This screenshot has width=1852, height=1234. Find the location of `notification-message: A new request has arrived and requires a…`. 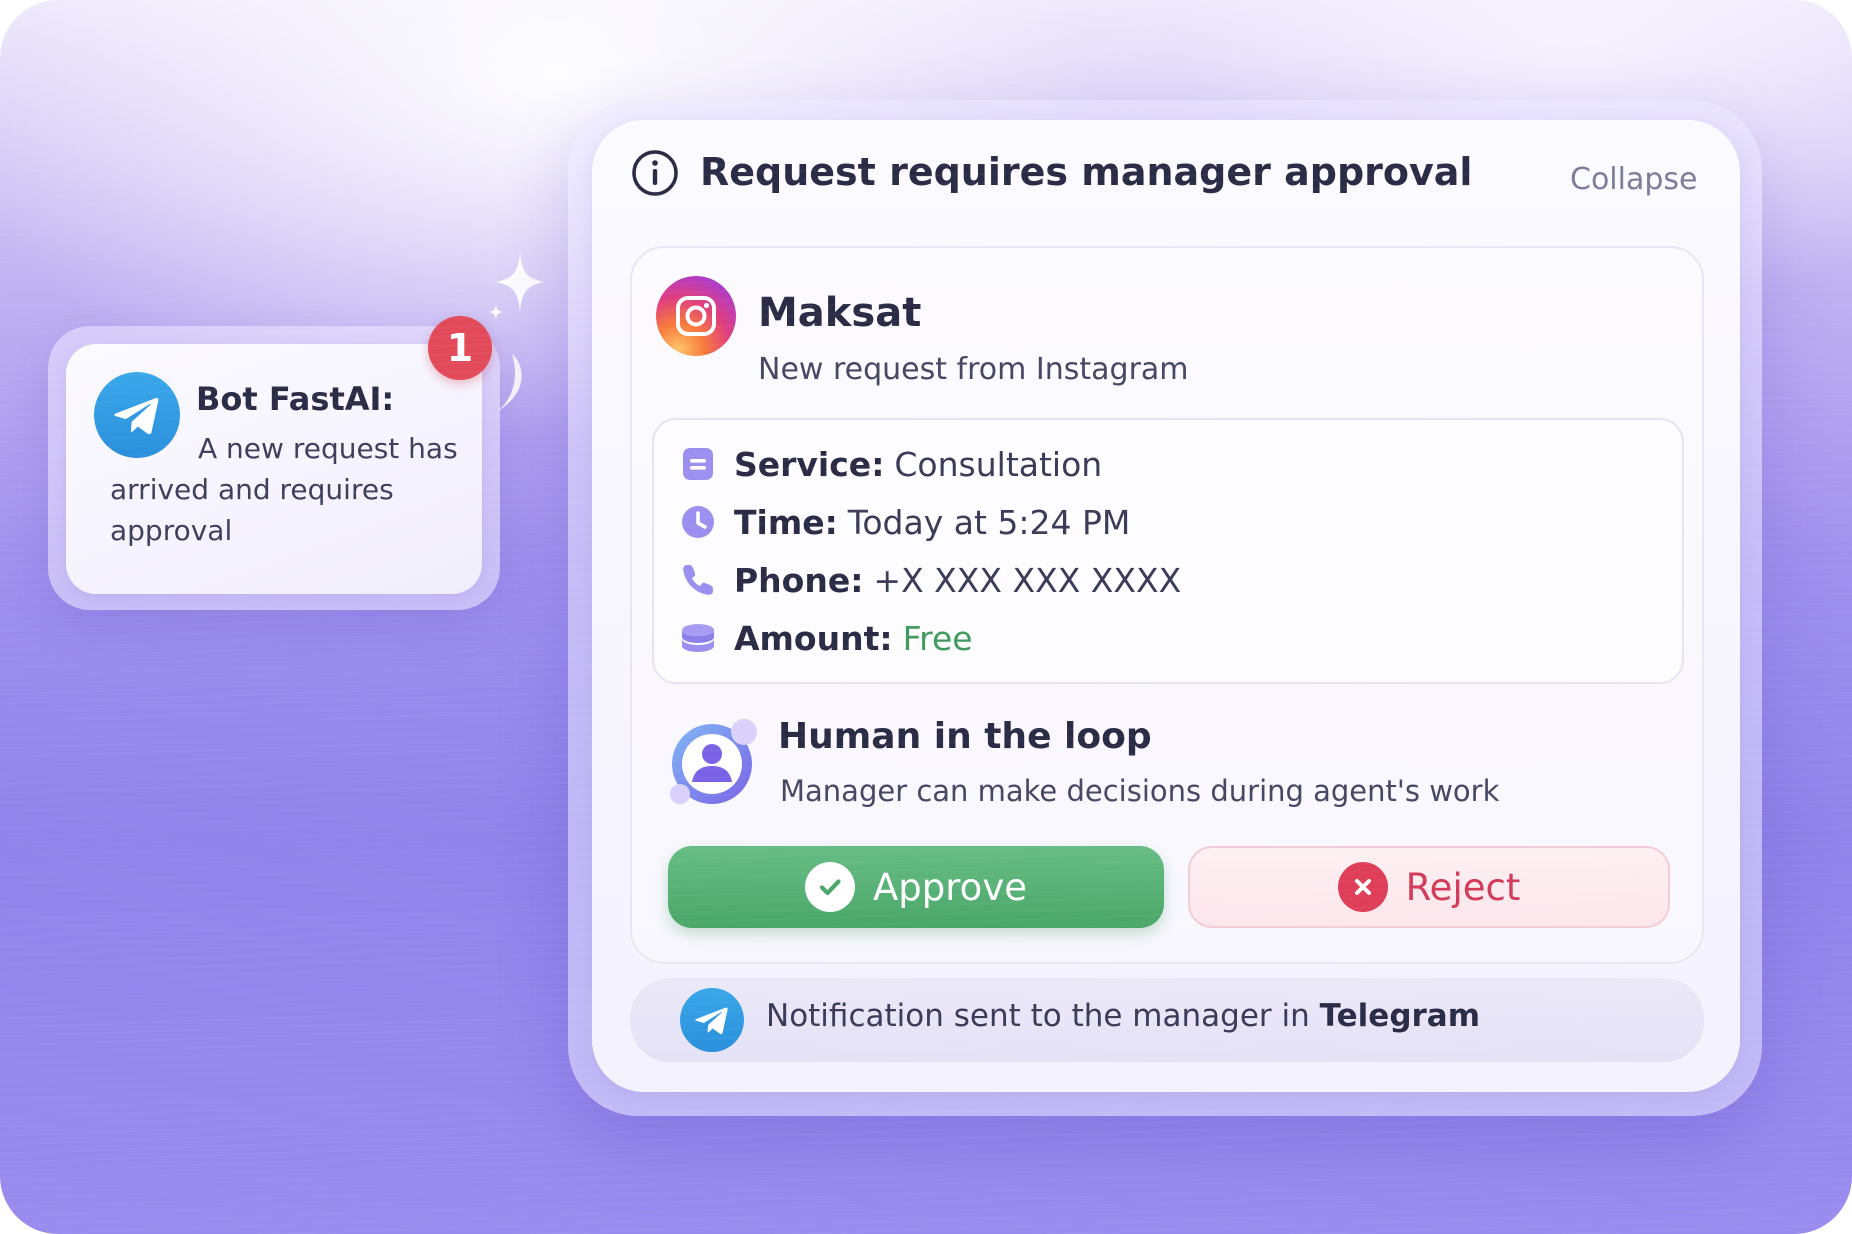

notification-message: A new request has arrived and requires a… is located at coordinates (284, 489).